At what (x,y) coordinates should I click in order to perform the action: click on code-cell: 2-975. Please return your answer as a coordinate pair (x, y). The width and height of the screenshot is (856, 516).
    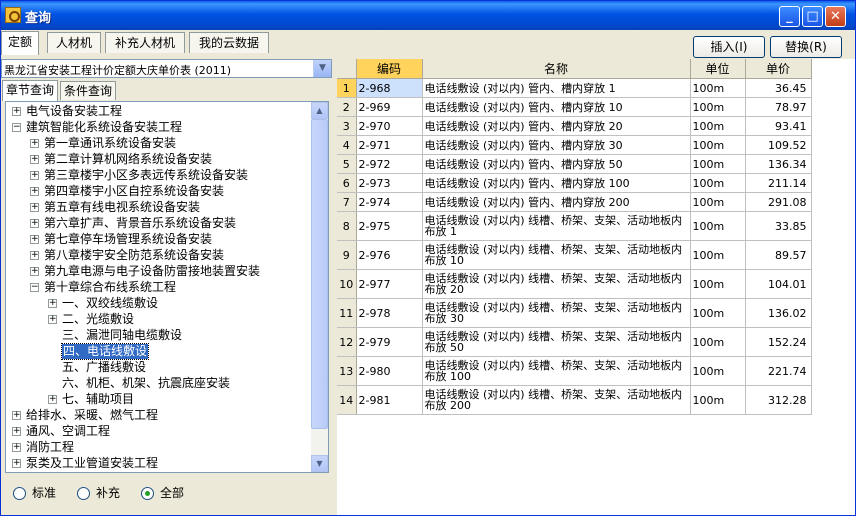
    Looking at the image, I should click on (389, 226).